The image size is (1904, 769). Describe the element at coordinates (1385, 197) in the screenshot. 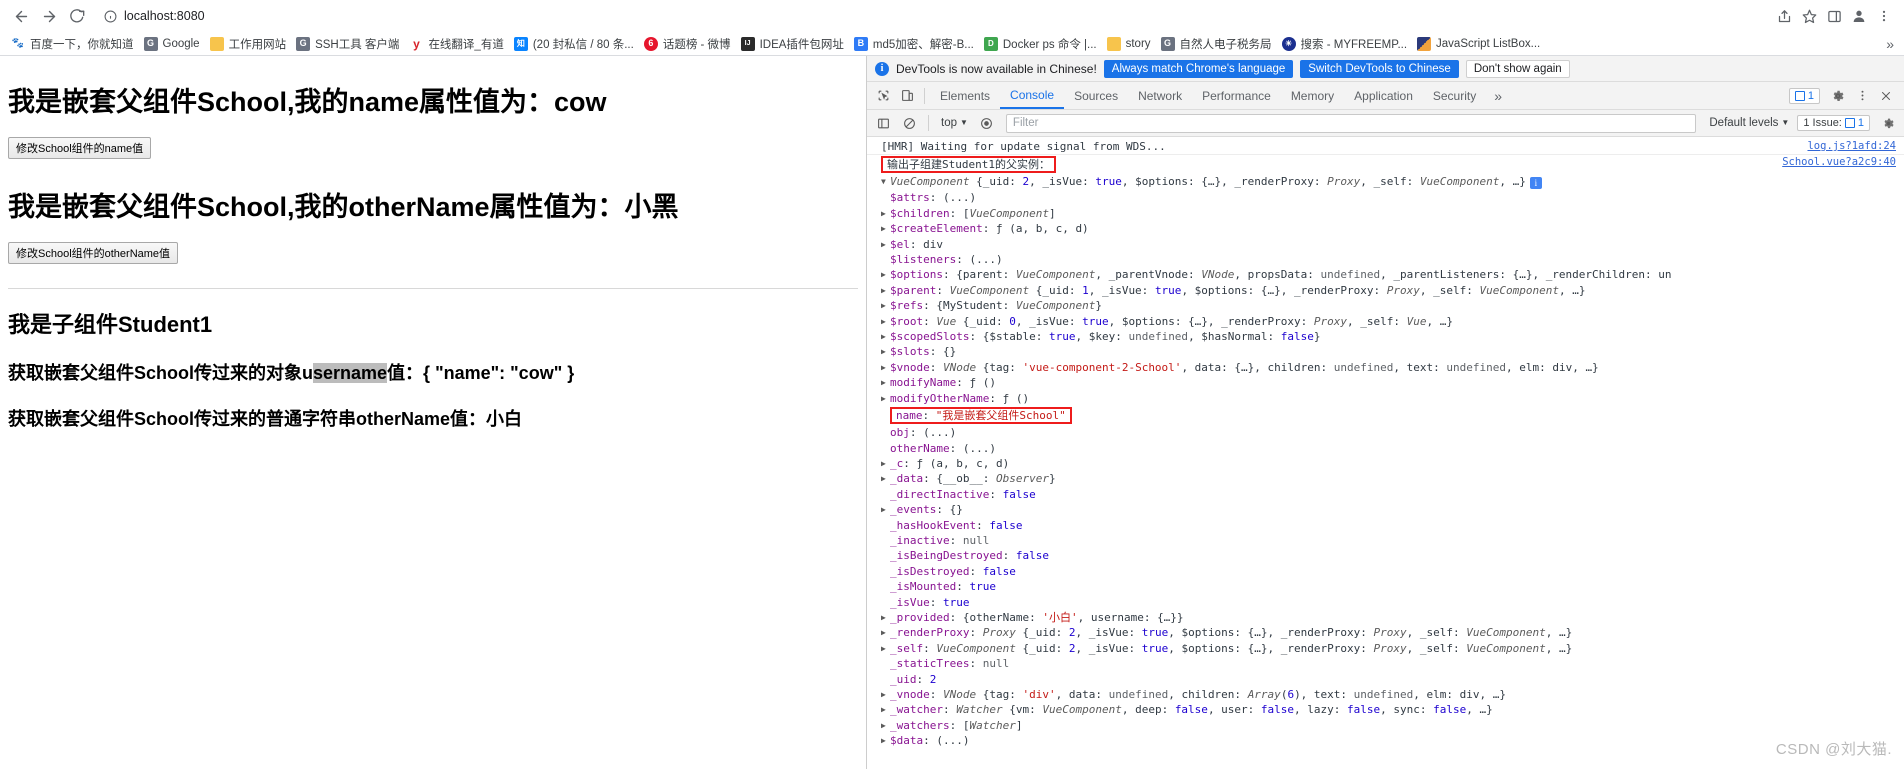

I see `object-property-row: $attrs: (...)` at that location.